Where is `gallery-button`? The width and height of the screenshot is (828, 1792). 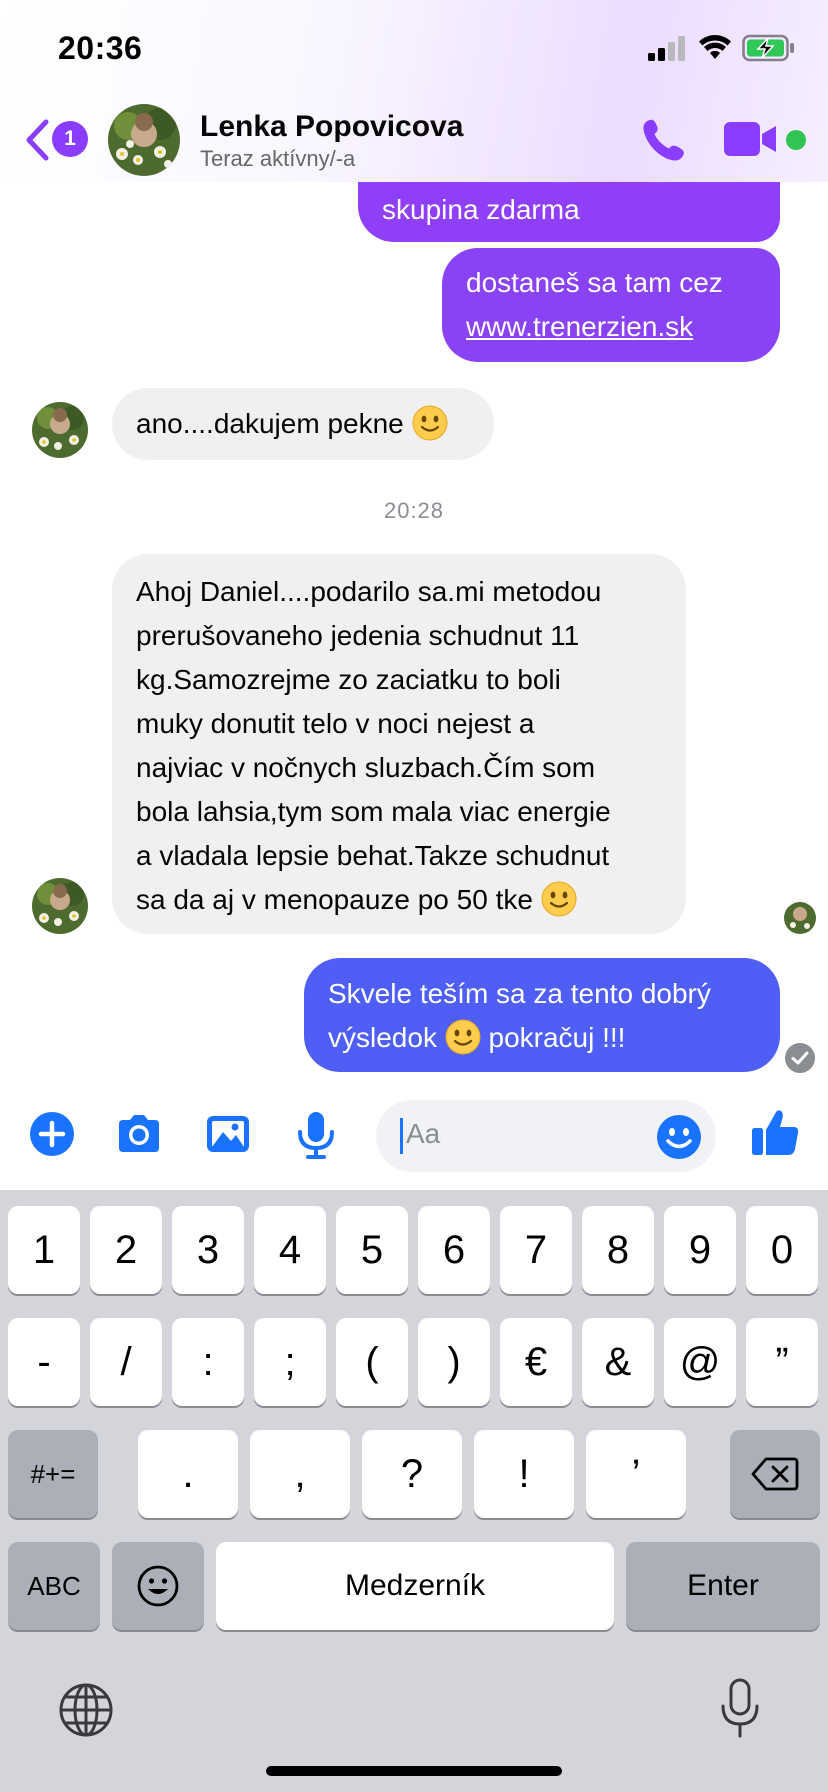 gallery-button is located at coordinates (229, 1135).